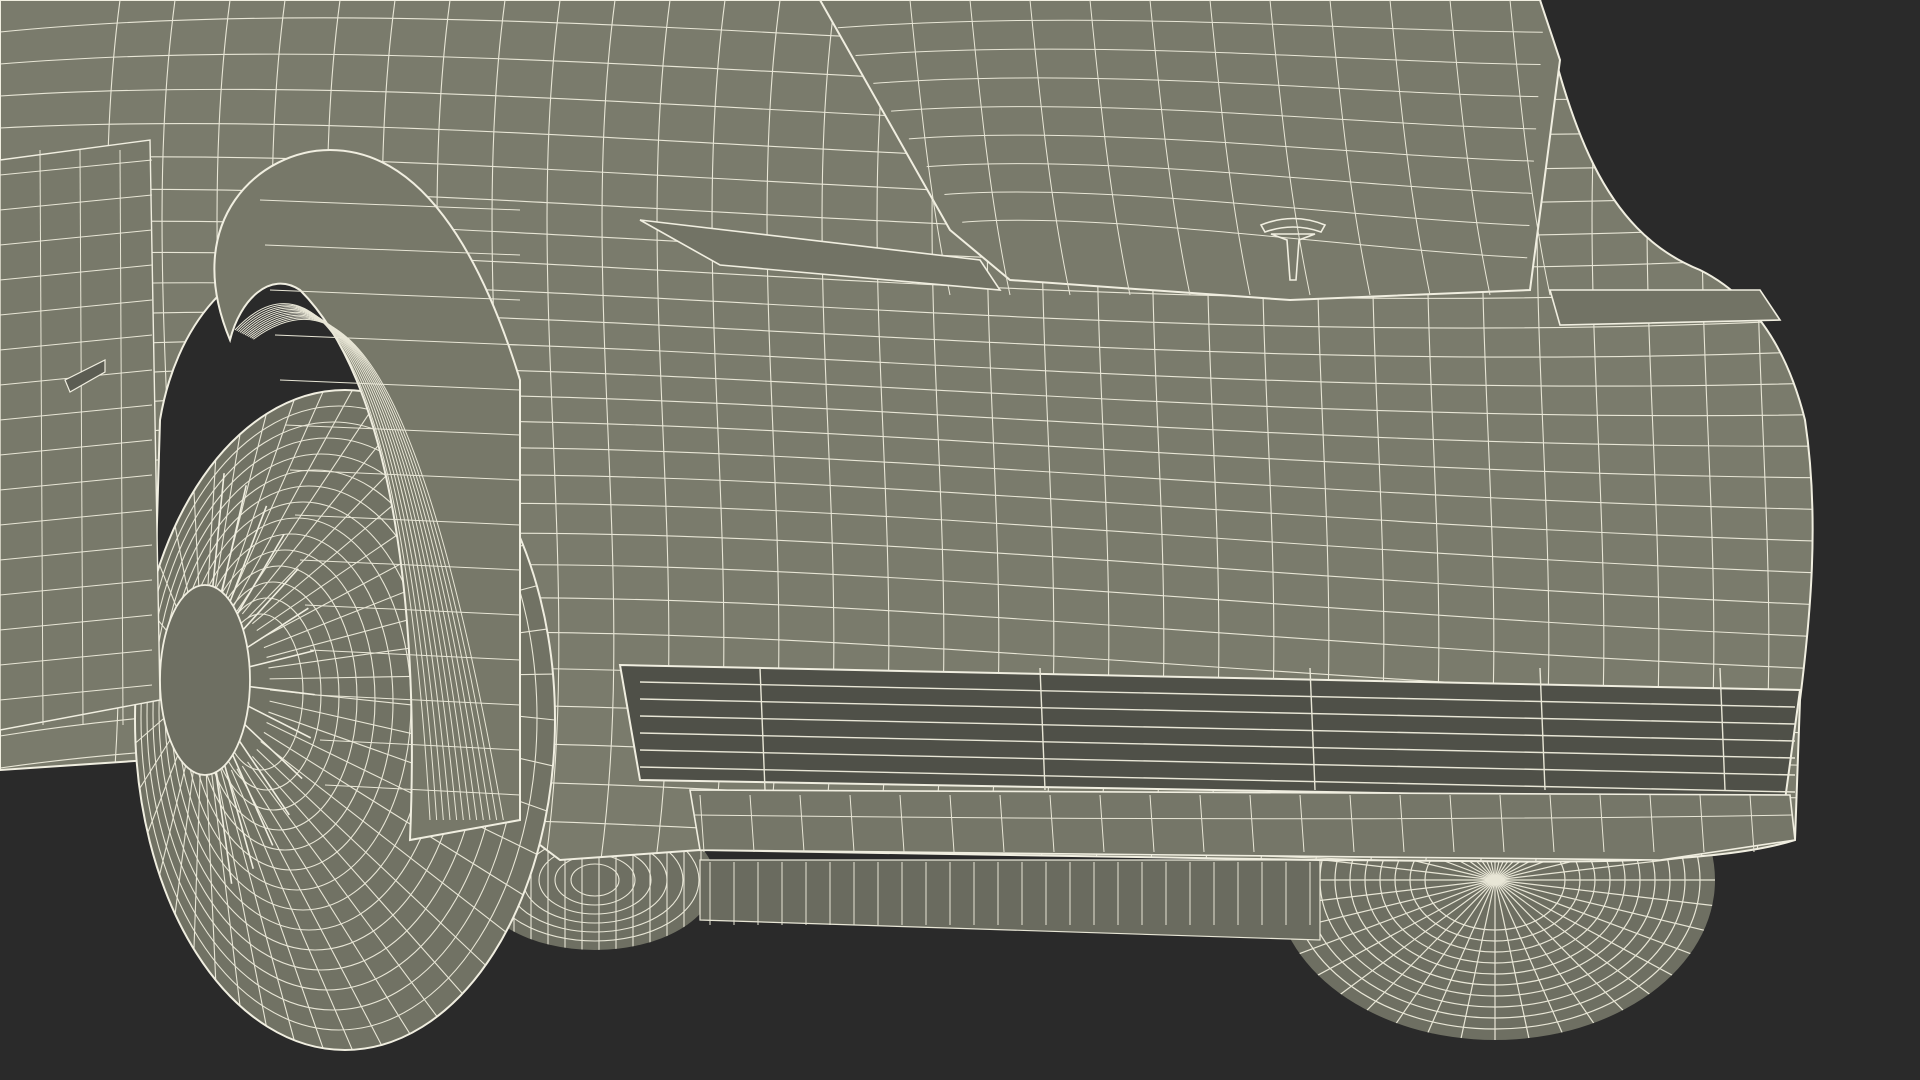 The width and height of the screenshot is (1920, 1080). What do you see at coordinates (80, 435) in the screenshot?
I see `side-door-panel` at bounding box center [80, 435].